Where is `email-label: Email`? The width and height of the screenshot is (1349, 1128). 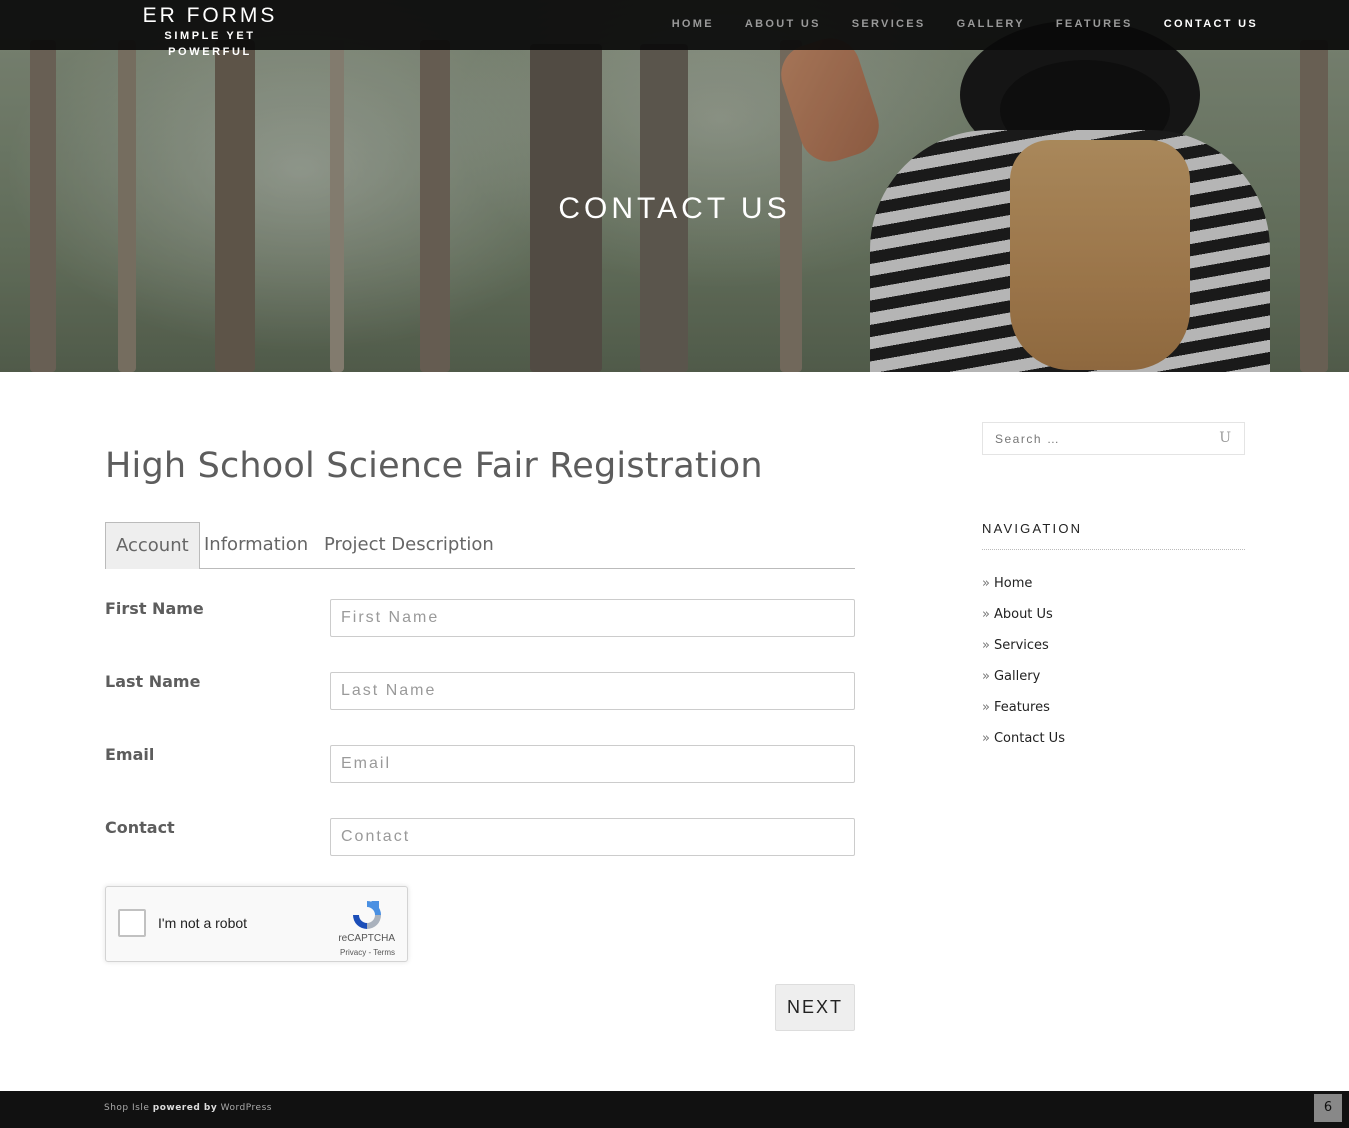
email-label: Email is located at coordinates (130, 754).